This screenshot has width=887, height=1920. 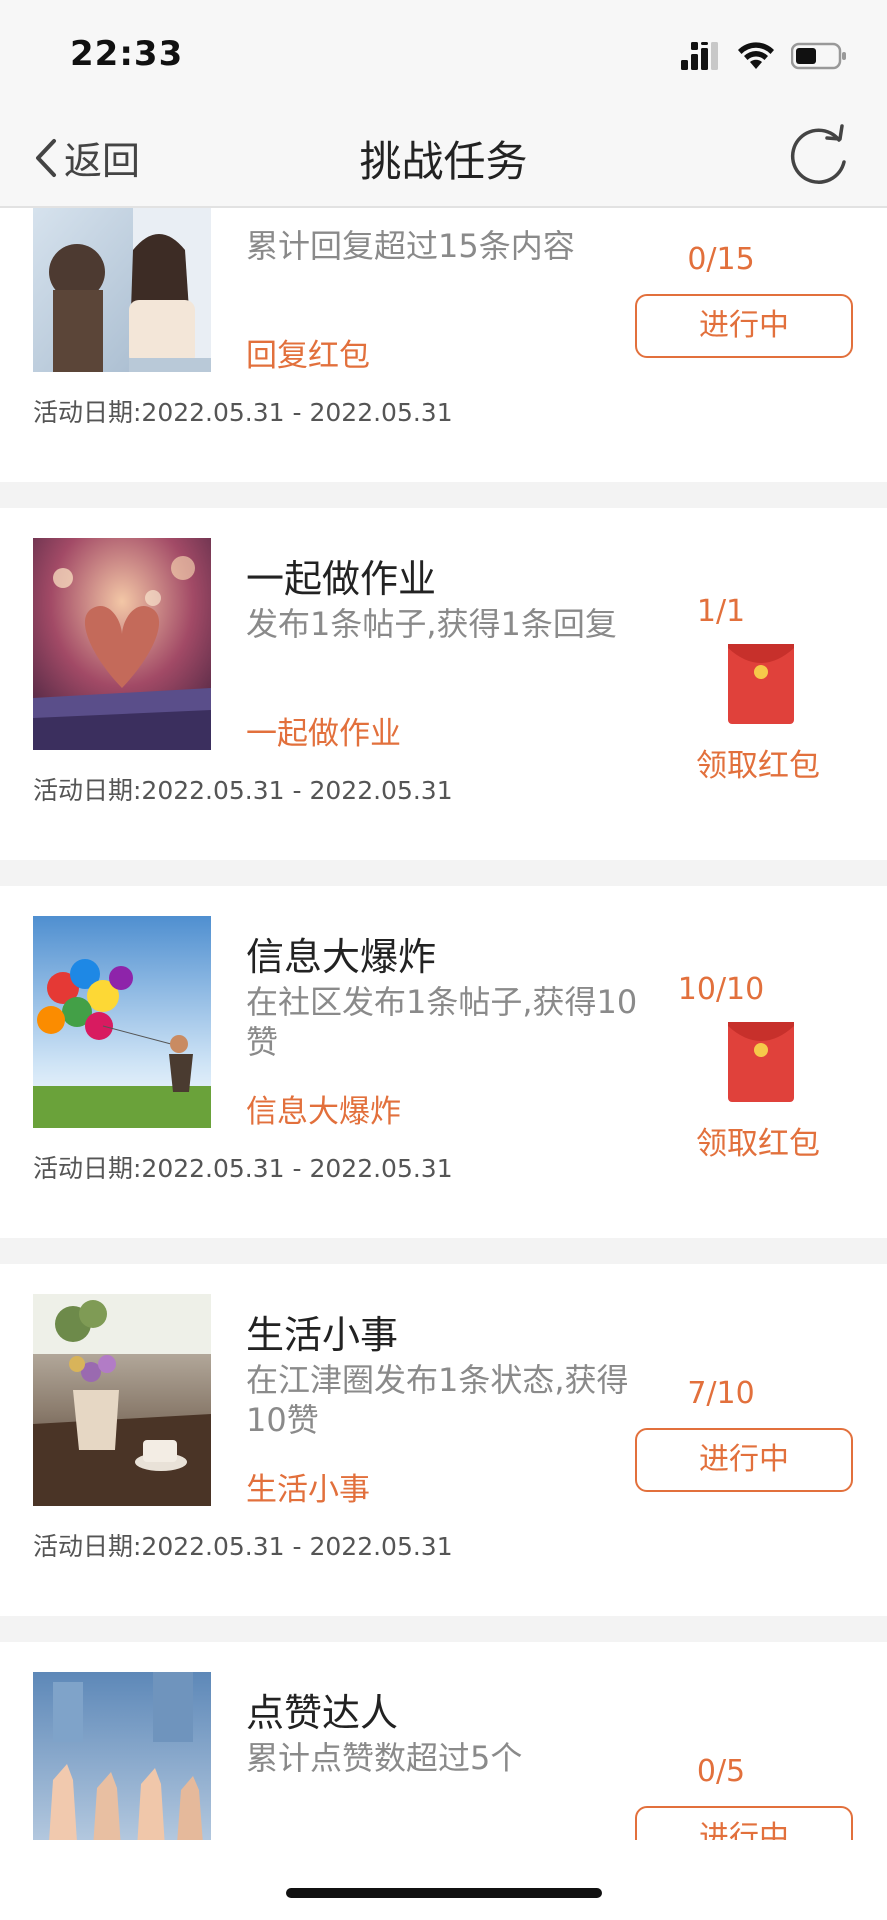 I want to click on task-tag: 信息大爆炸, so click(x=323, y=1112).